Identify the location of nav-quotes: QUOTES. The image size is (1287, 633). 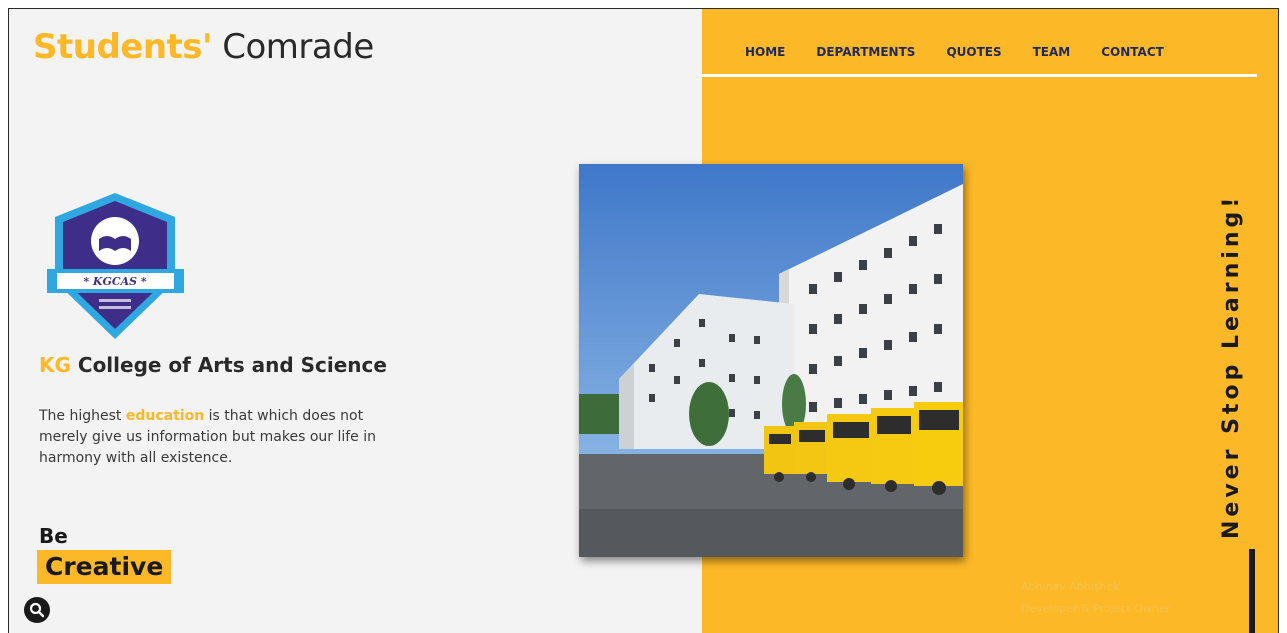
(973, 52).